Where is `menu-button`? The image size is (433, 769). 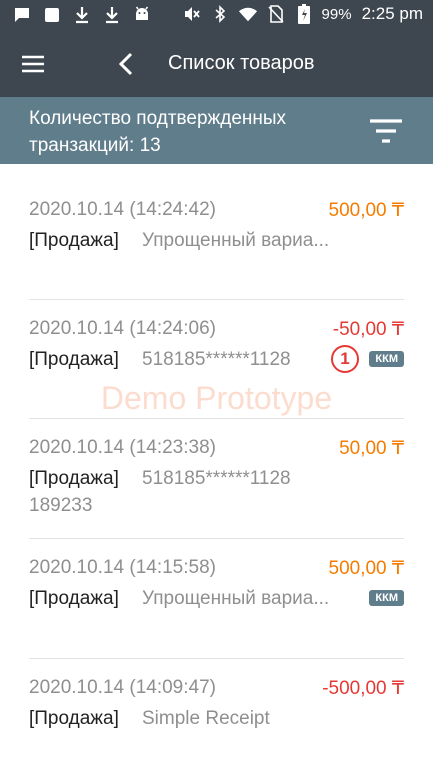 menu-button is located at coordinates (33, 64).